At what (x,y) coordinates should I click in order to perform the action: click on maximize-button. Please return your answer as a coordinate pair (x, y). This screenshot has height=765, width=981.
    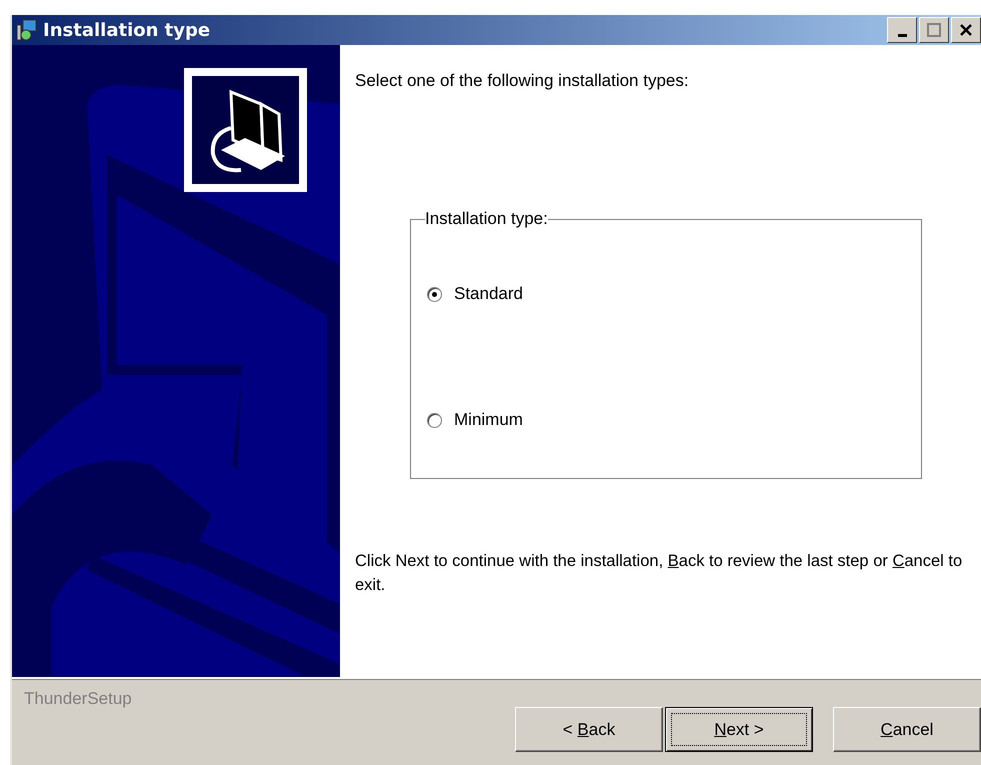
    Looking at the image, I should click on (934, 30).